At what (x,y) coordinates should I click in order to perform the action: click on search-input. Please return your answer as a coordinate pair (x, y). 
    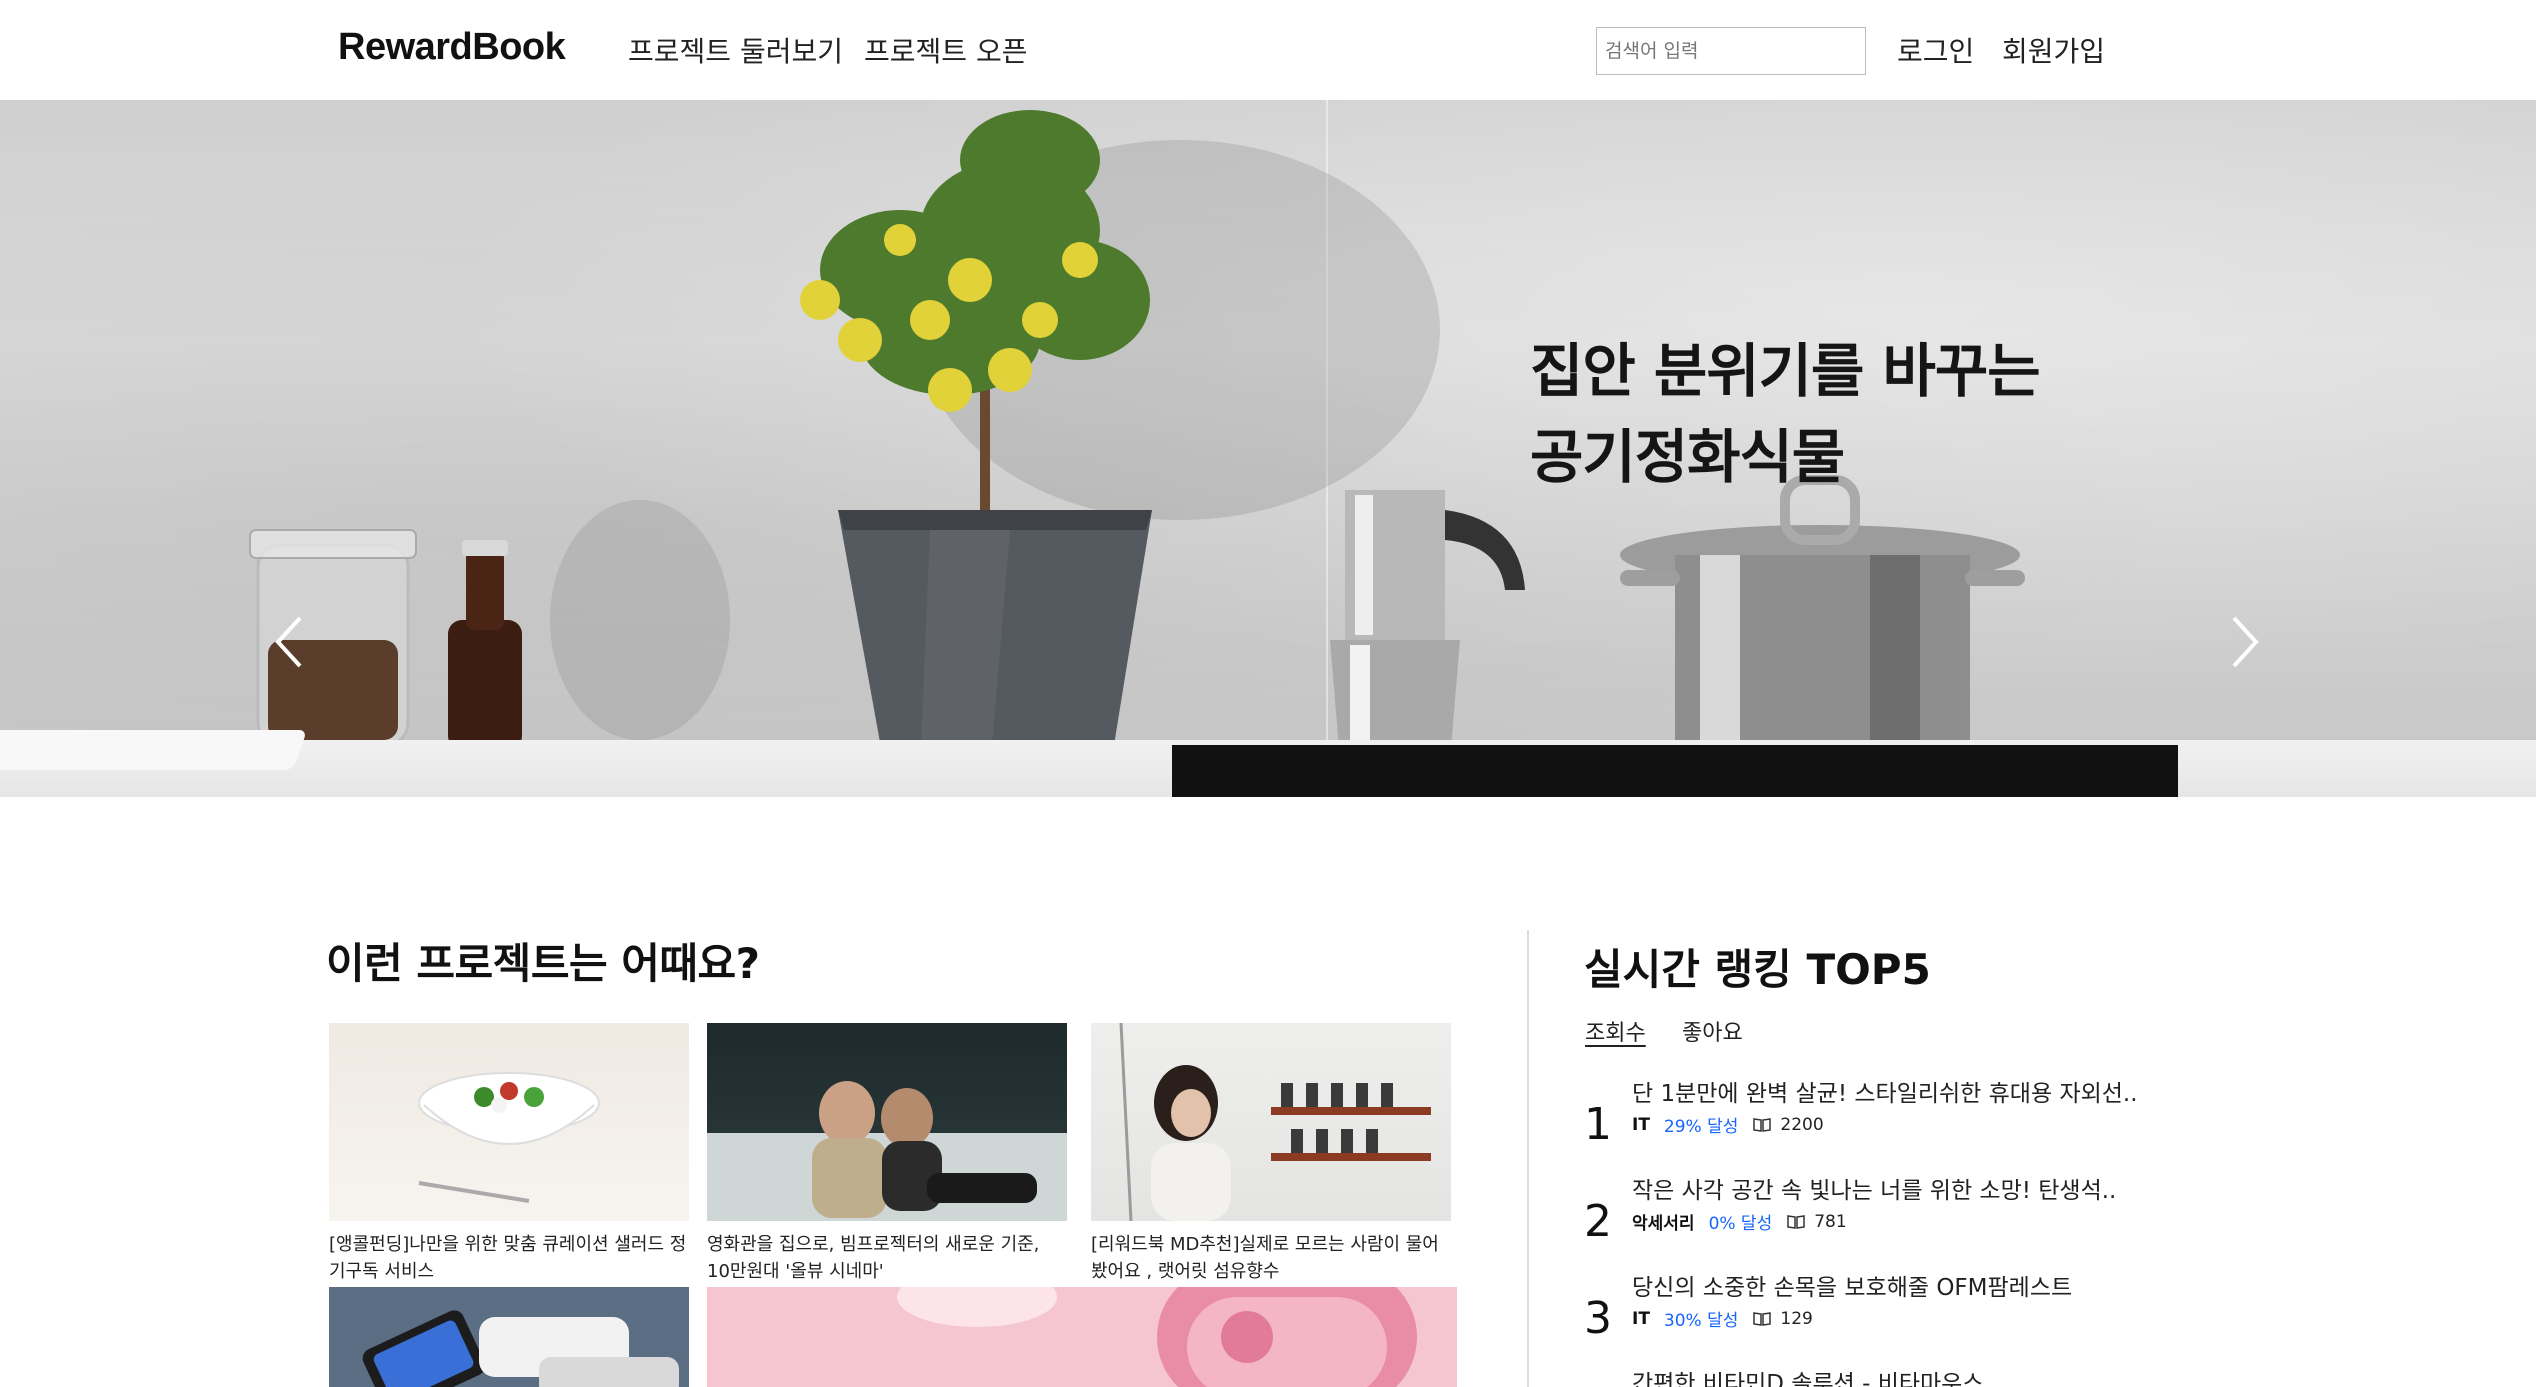
    Looking at the image, I should click on (1731, 51).